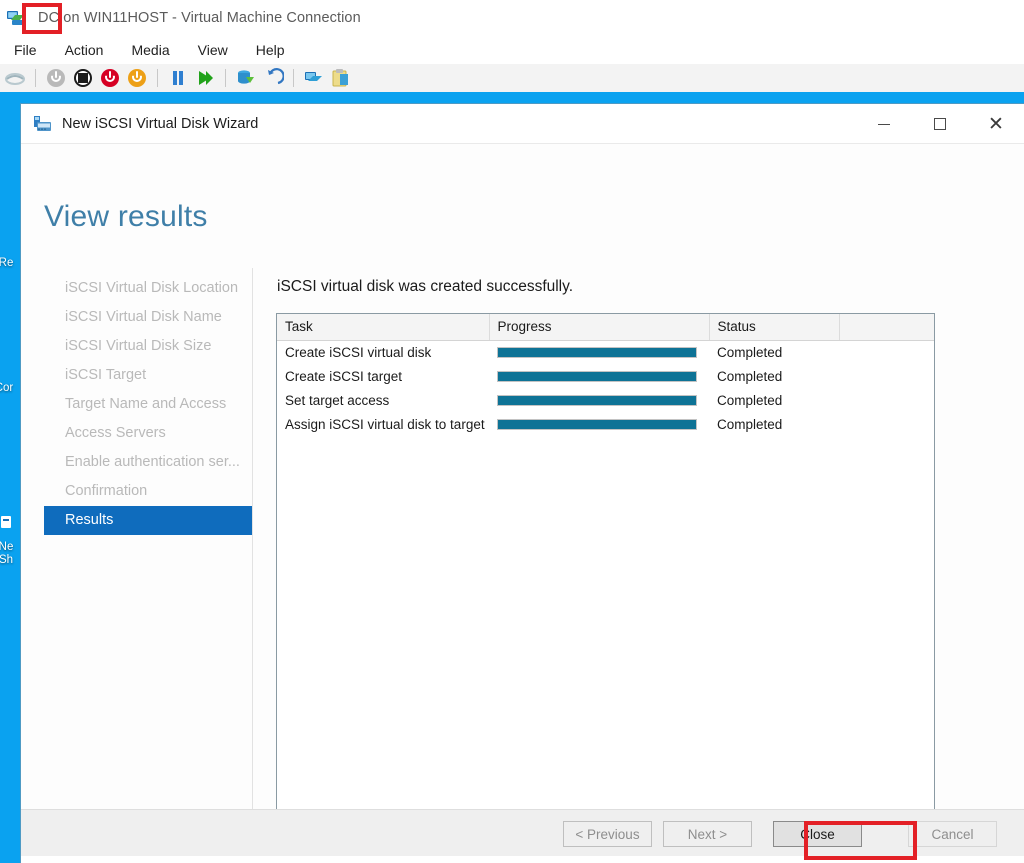 The width and height of the screenshot is (1024, 863). What do you see at coordinates (148, 433) in the screenshot?
I see `wizard-step-access-servers: Access Servers` at bounding box center [148, 433].